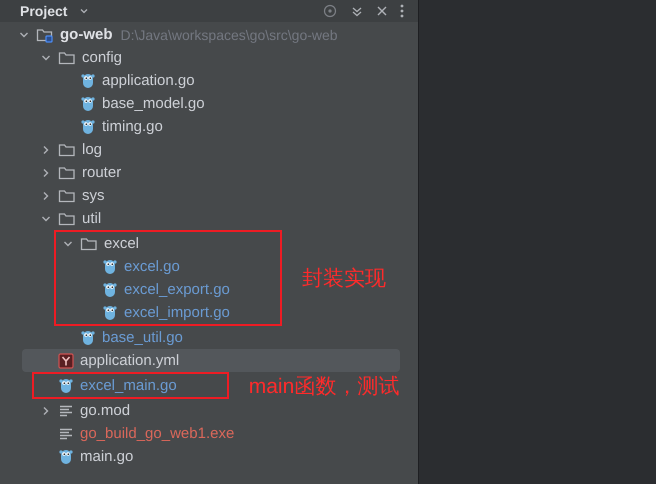 The height and width of the screenshot is (484, 656). Describe the element at coordinates (92, 218) in the screenshot. I see `file-name: util` at that location.